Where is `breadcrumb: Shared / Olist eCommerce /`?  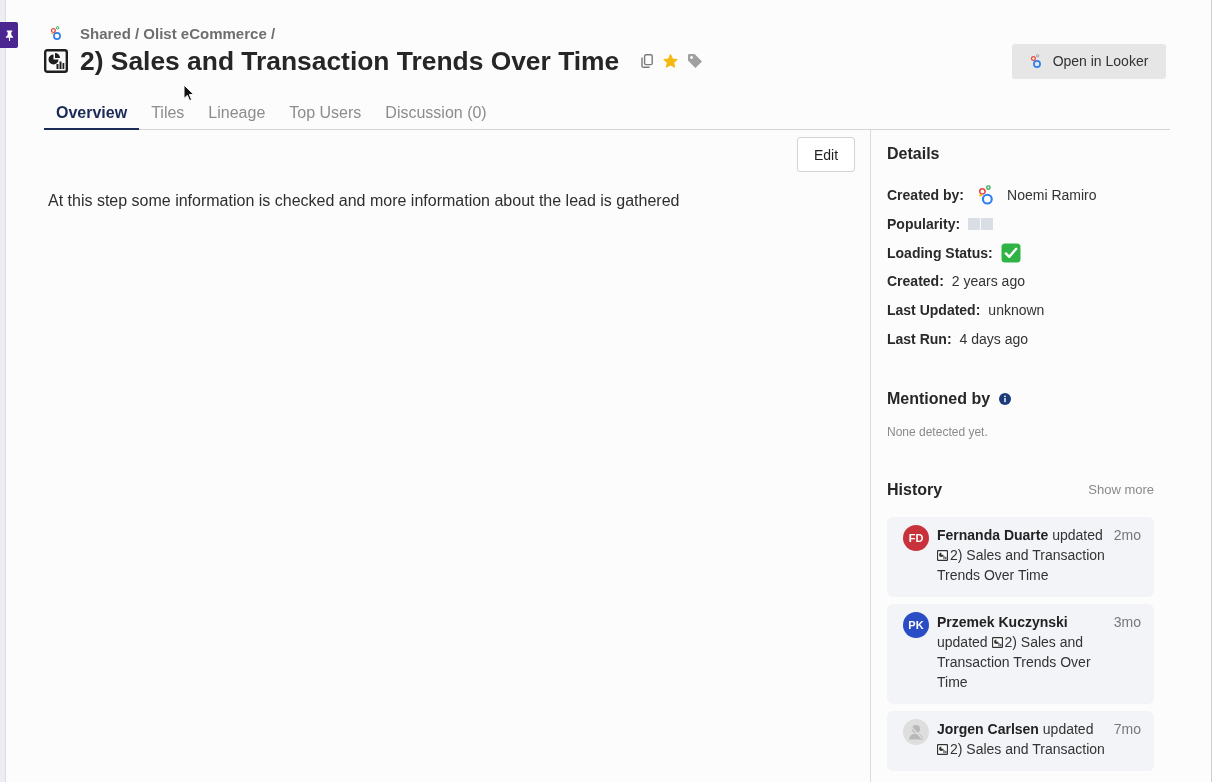 breadcrumb: Shared / Olist eCommerce / is located at coordinates (178, 33).